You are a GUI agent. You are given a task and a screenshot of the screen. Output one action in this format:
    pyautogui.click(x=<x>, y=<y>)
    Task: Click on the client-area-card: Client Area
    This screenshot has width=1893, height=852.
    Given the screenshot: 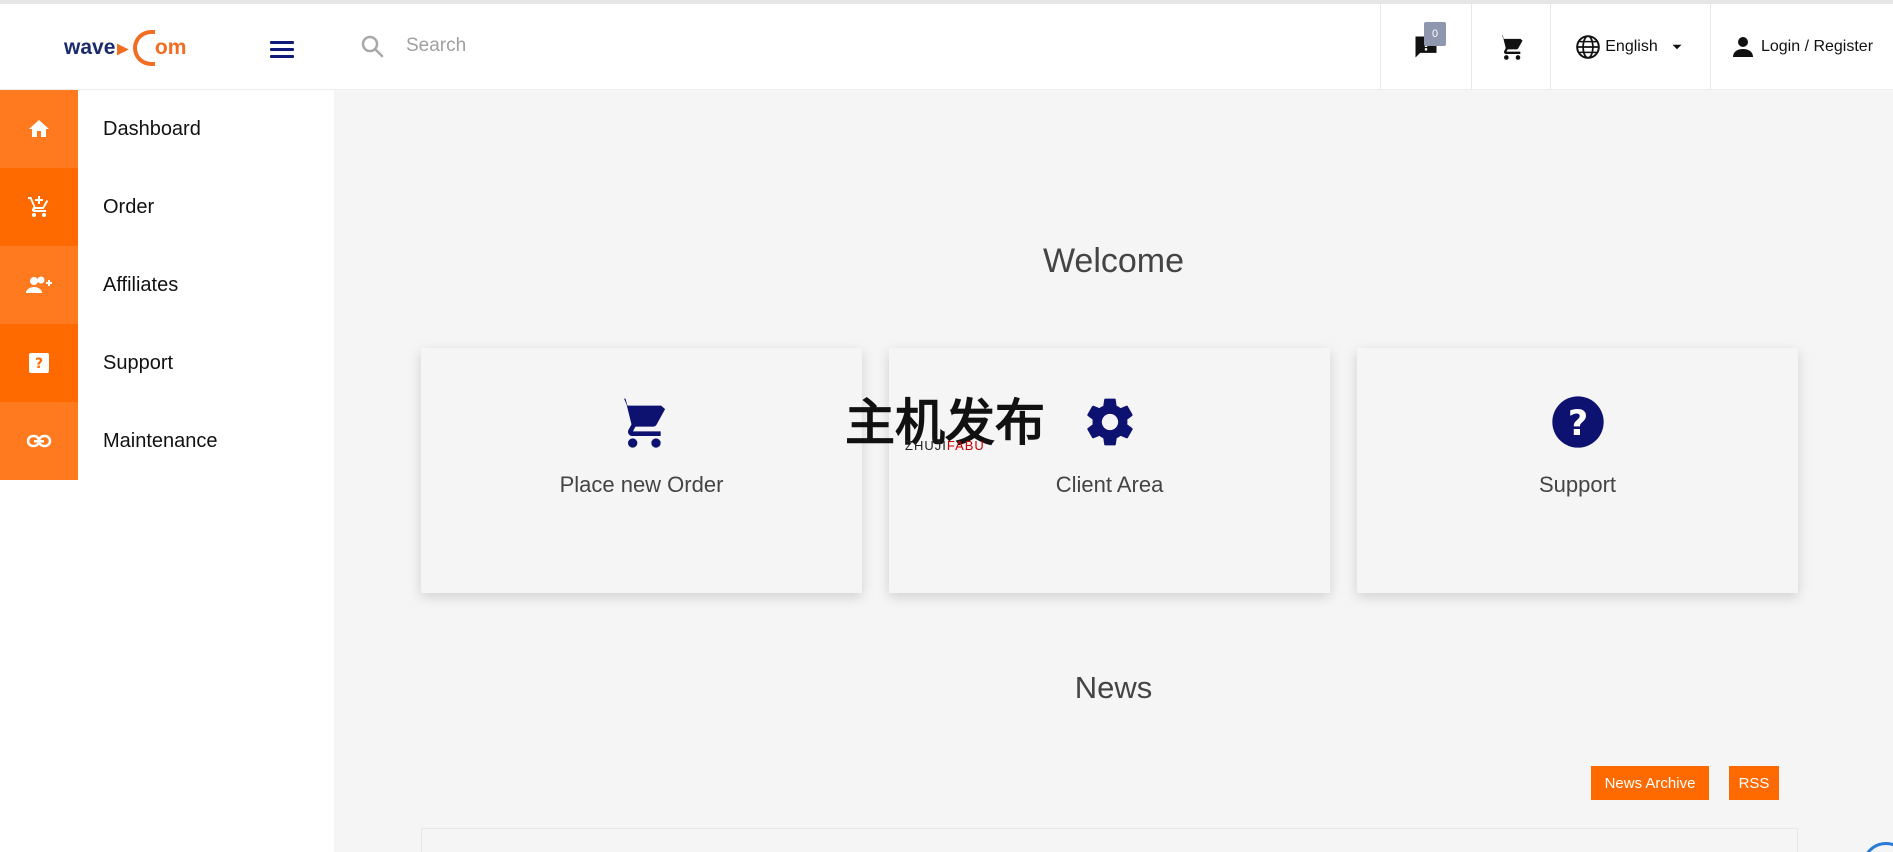 What is the action you would take?
    pyautogui.click(x=1109, y=470)
    